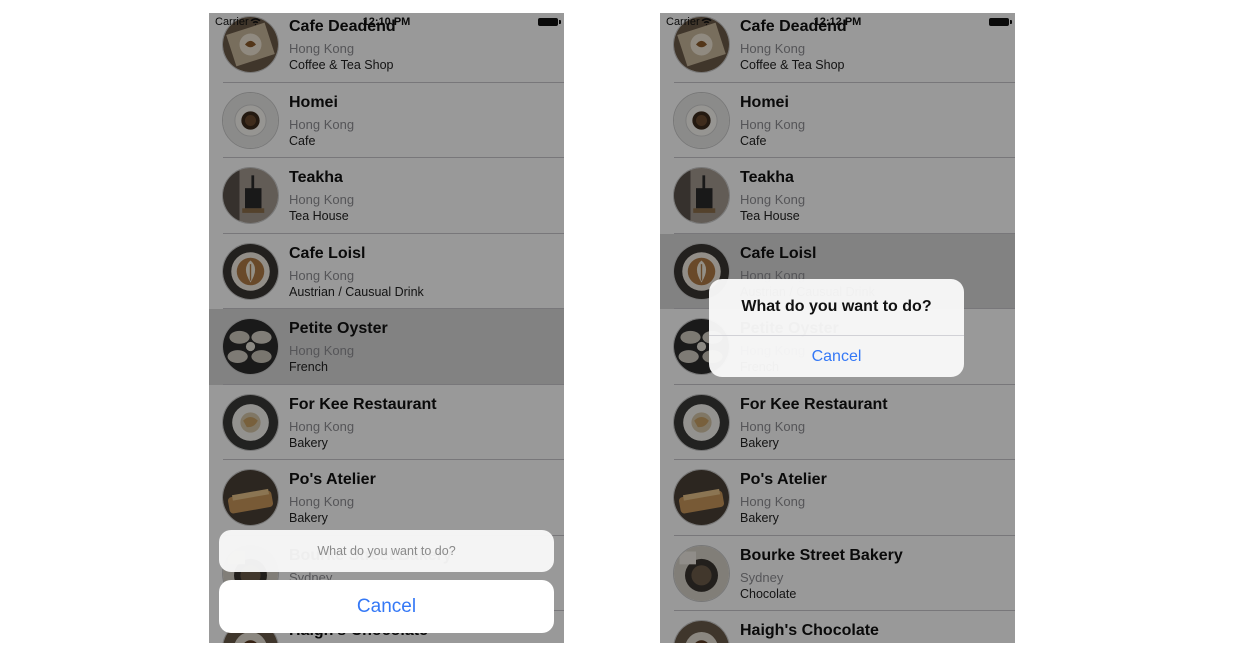 The image size is (1240, 656). I want to click on alert-cancel-button: Cancel, so click(836, 356).